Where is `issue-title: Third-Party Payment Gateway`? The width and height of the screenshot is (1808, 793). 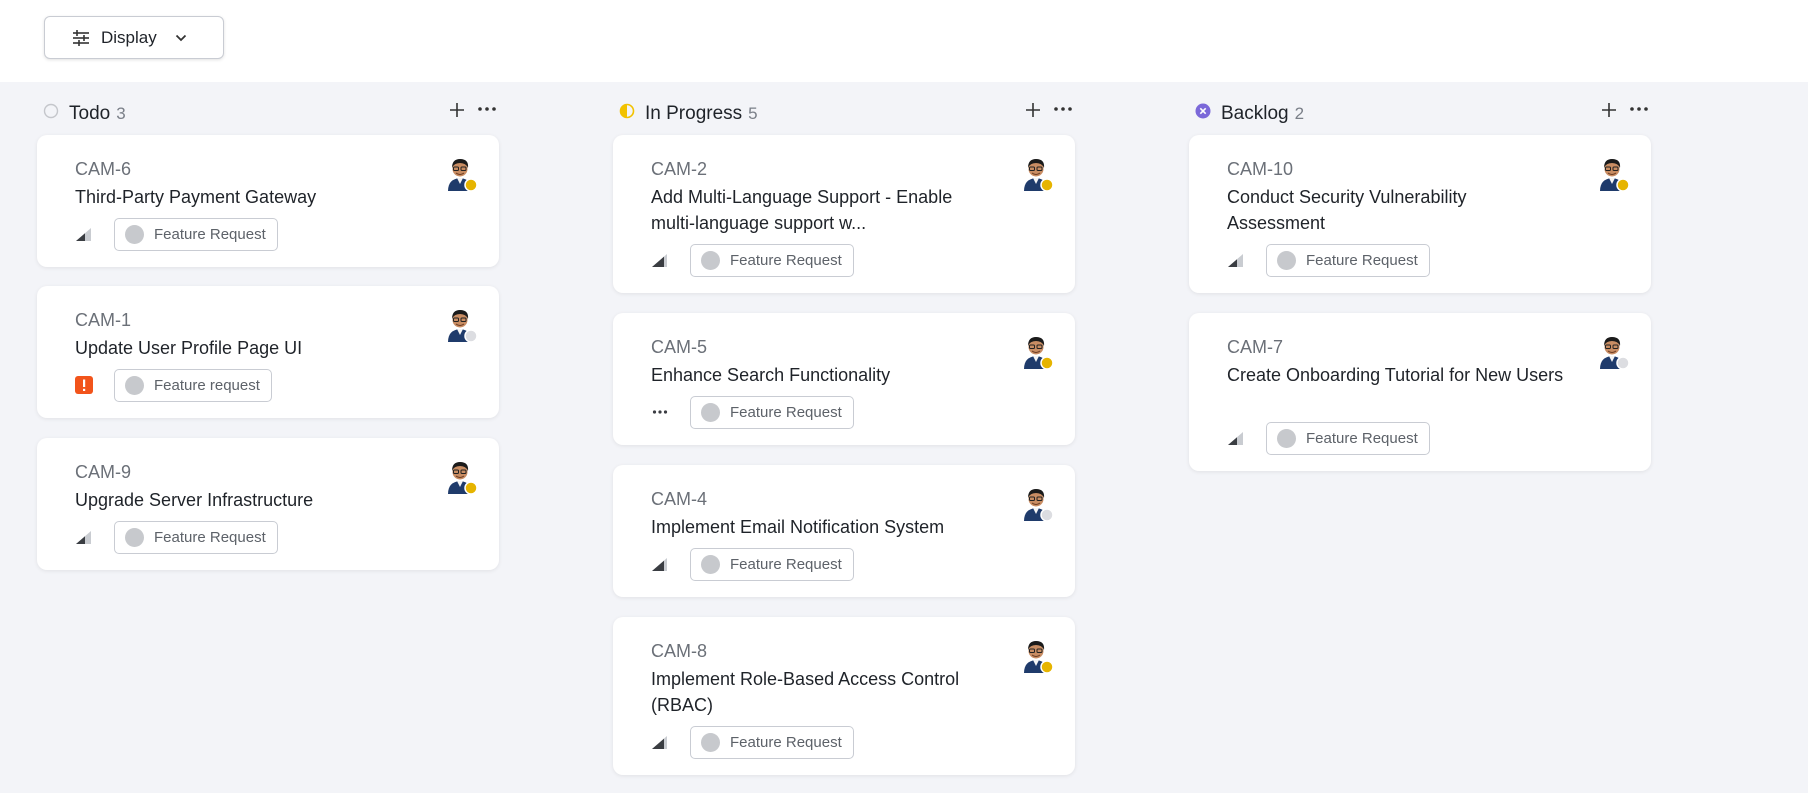
issue-title: Third-Party Payment Gateway is located at coordinates (196, 197).